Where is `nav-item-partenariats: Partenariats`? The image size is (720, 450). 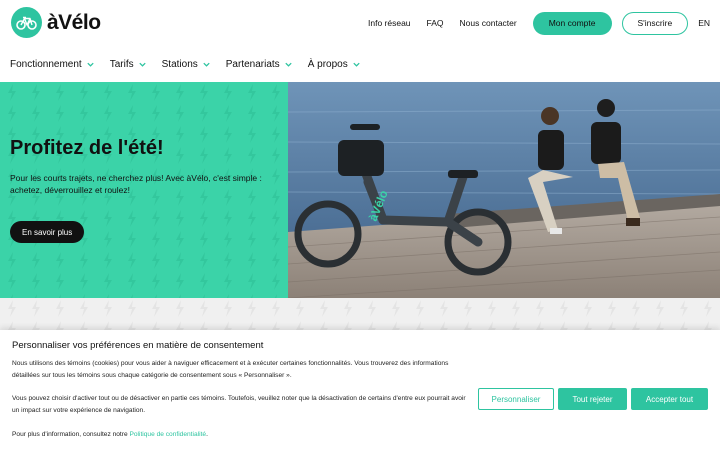
nav-item-partenariats: Partenariats is located at coordinates (259, 64).